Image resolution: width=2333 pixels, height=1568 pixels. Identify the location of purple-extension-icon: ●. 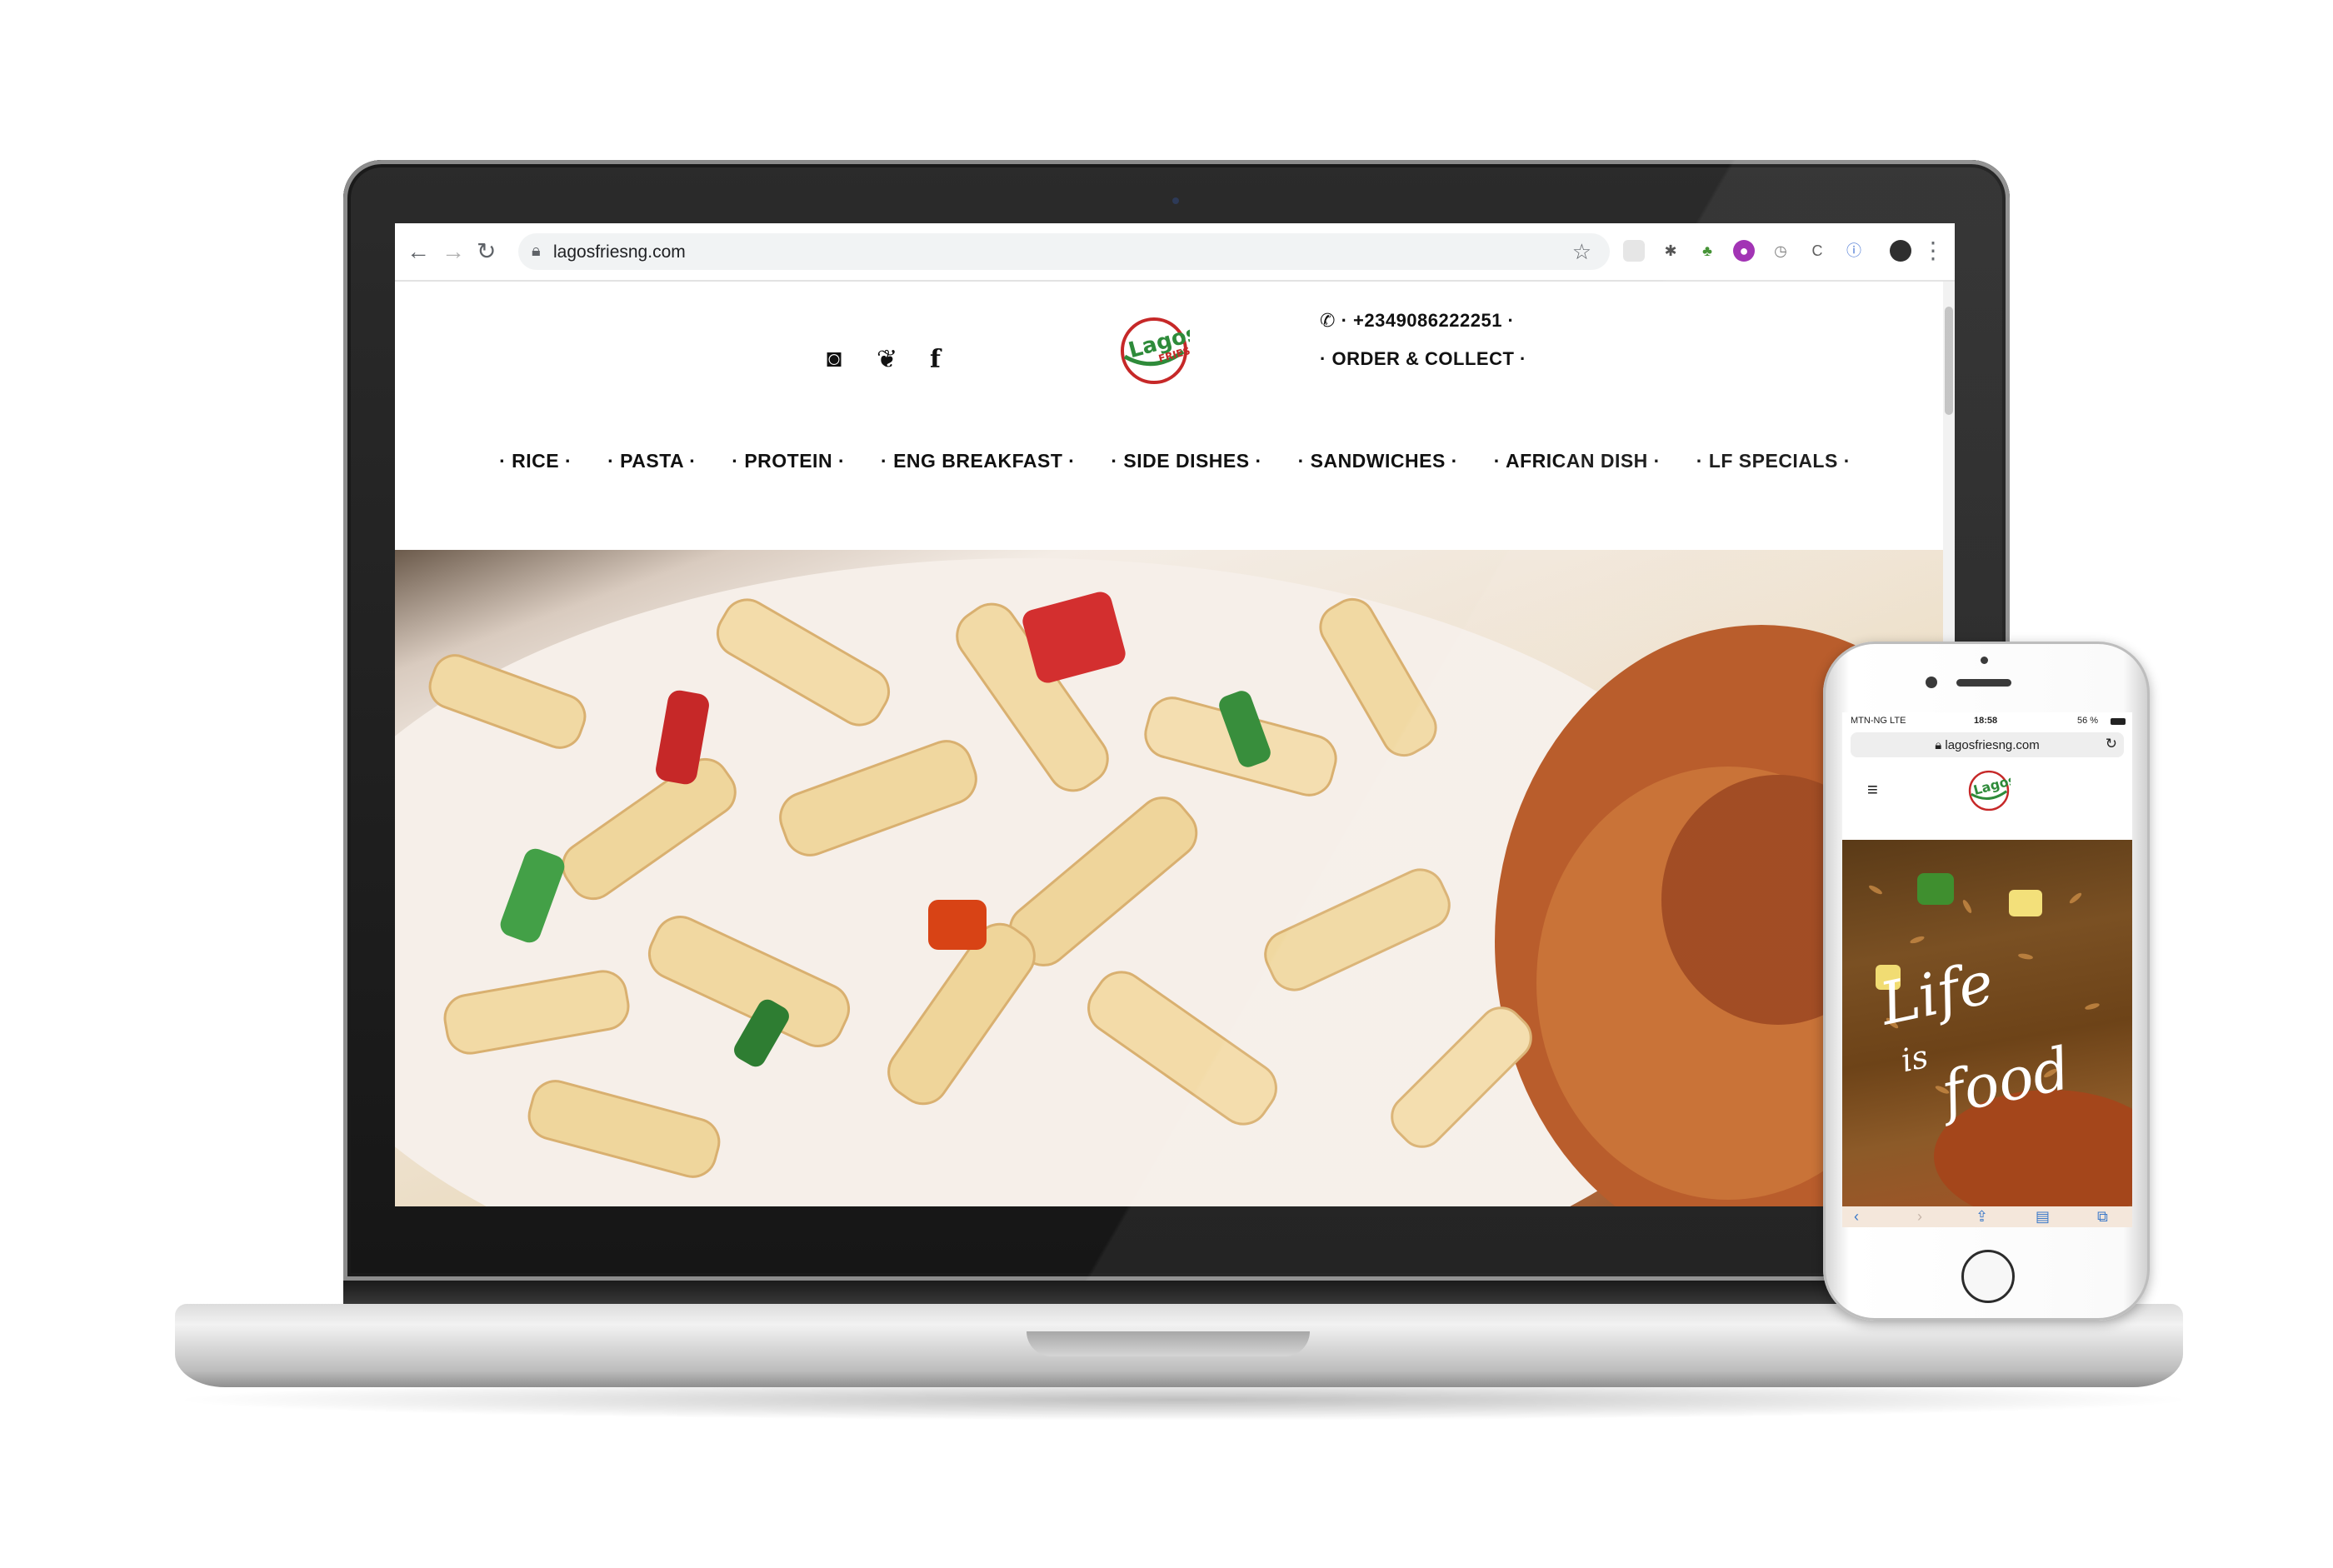
(1744, 251).